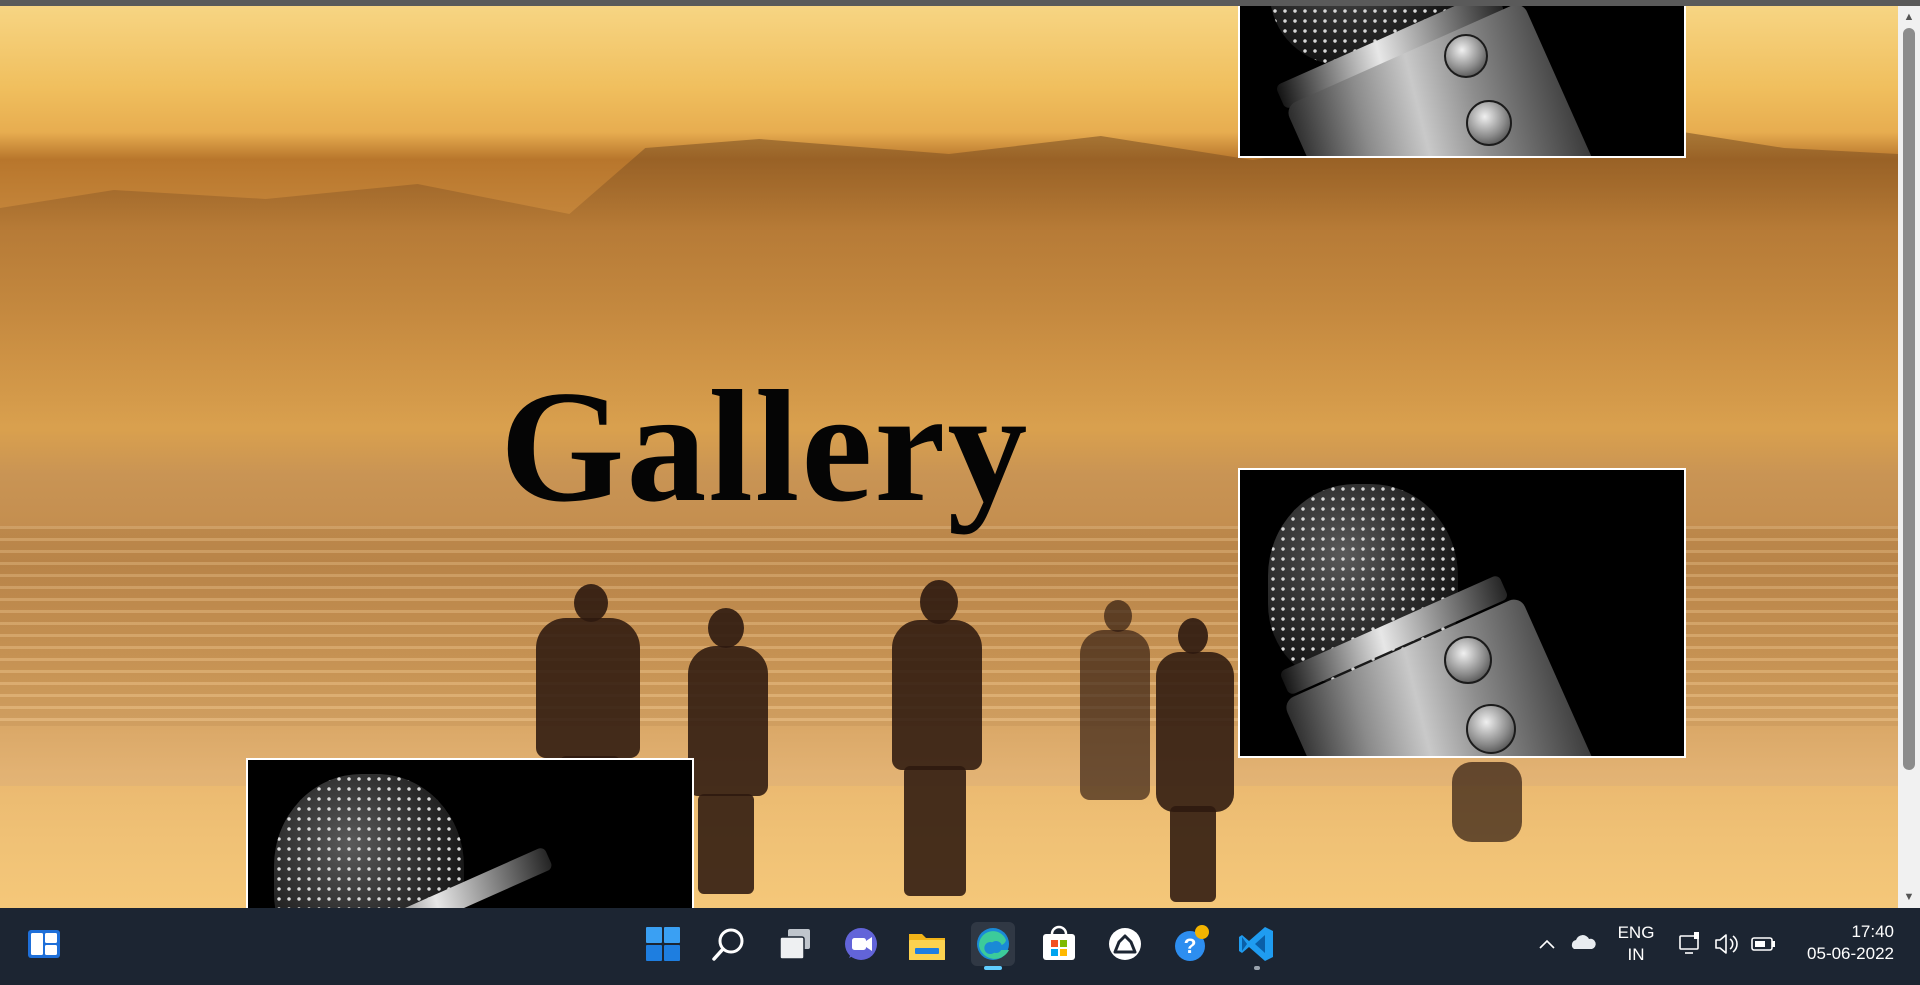 This screenshot has height=985, width=1920. I want to click on language-code: ENG, so click(1636, 932).